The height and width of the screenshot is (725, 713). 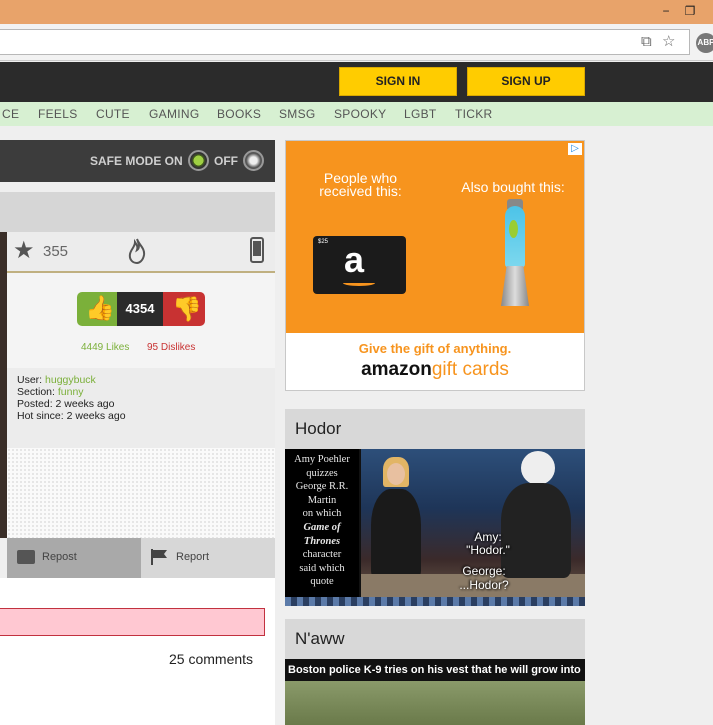 What do you see at coordinates (198, 160) in the screenshot?
I see `safe-mode-on-toggle` at bounding box center [198, 160].